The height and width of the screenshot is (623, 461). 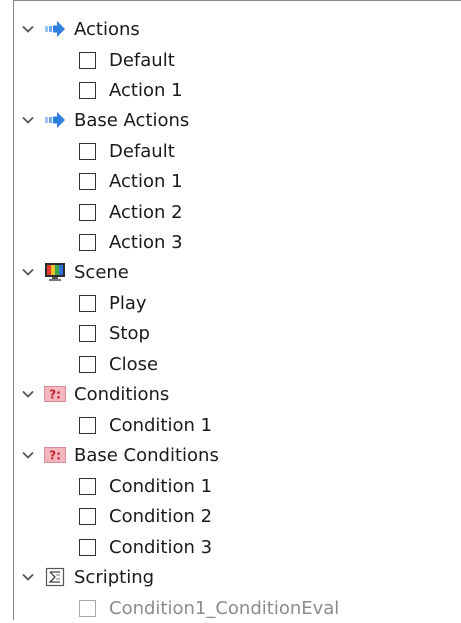 What do you see at coordinates (146, 455) in the screenshot?
I see `tree-group-label: Base Conditions` at bounding box center [146, 455].